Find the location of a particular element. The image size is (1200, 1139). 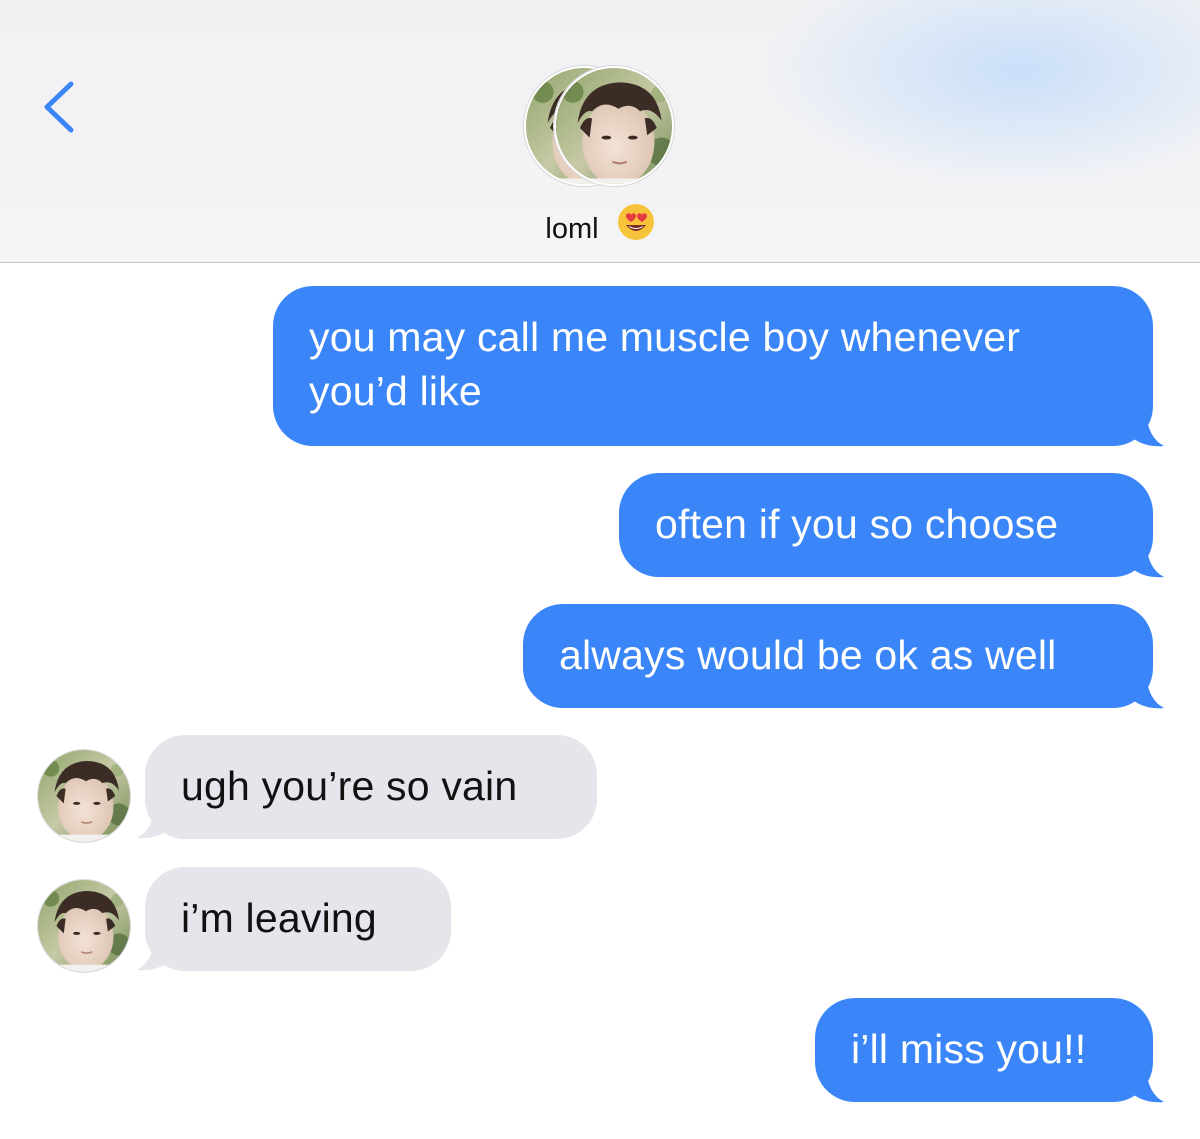

contact-avatar-photo-front is located at coordinates (614, 126).